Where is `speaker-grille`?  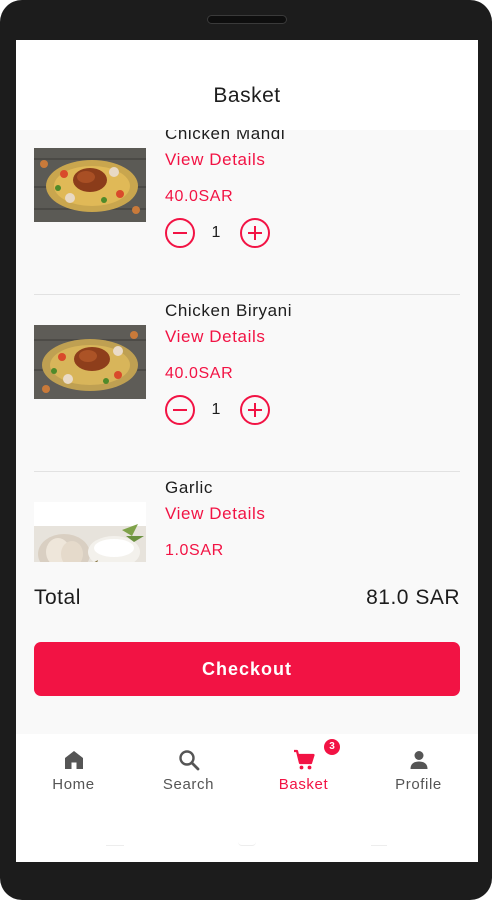 speaker-grille is located at coordinates (247, 19).